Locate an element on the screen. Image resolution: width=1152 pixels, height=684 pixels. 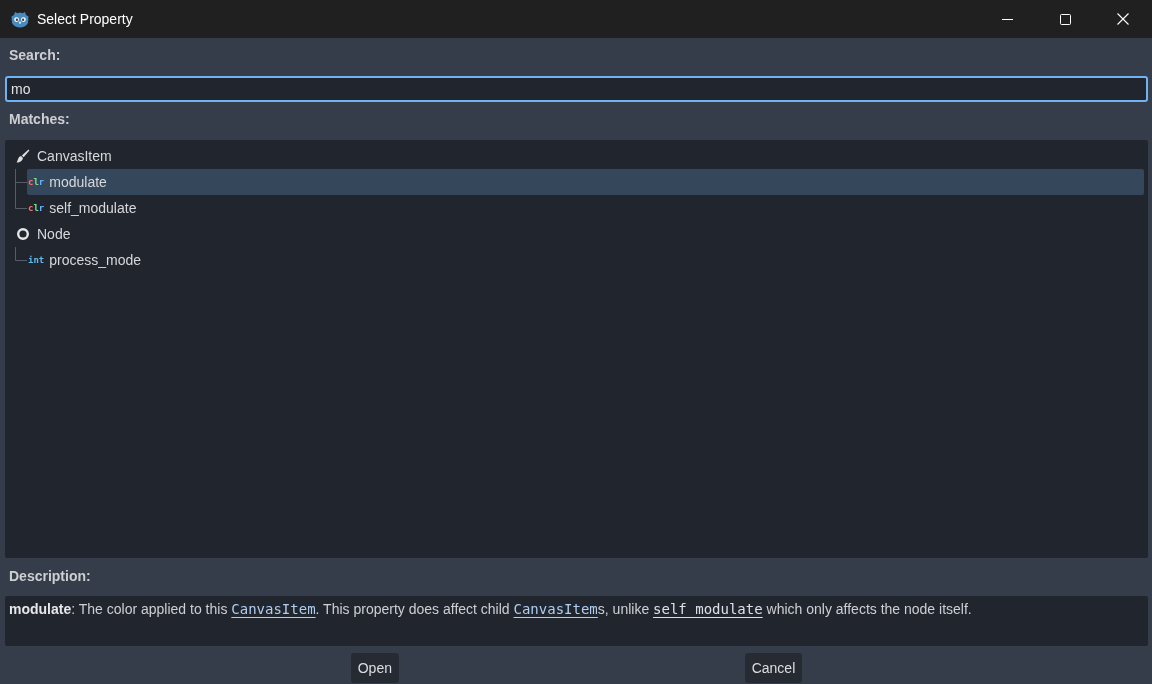
robot-head-icon is located at coordinates (20, 19).